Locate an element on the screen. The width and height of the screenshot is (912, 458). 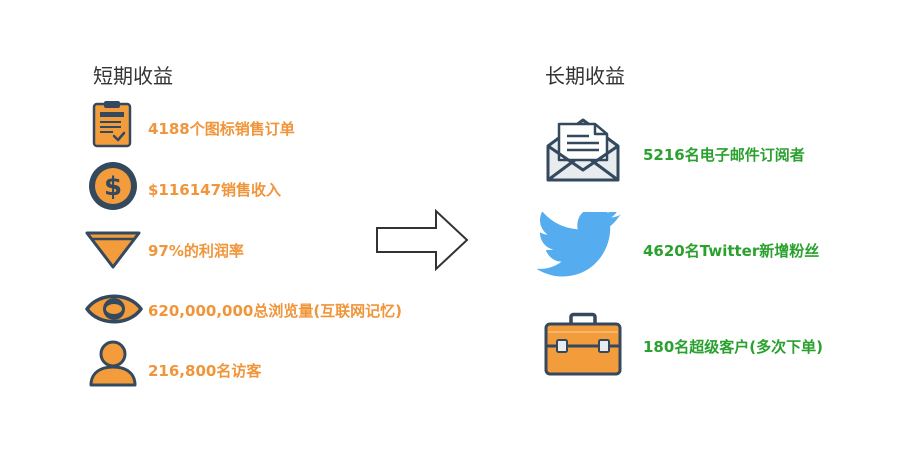
long-term-item-super-customers: 180名超级客户(多次下单) is located at coordinates (733, 347).